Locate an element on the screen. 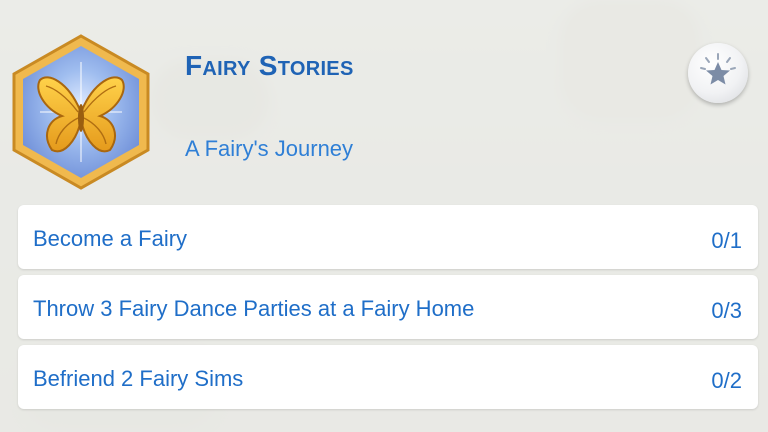 The height and width of the screenshot is (432, 768). goal-progress: 0/2 is located at coordinates (726, 380).